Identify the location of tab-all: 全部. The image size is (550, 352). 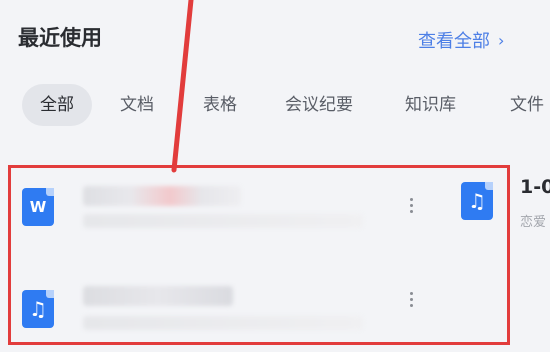
(57, 105).